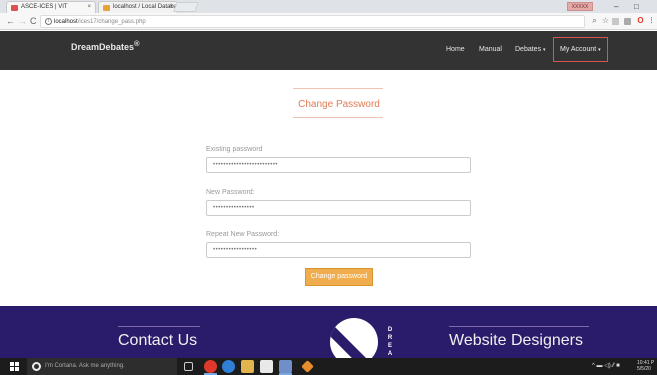  What do you see at coordinates (616, 6) in the screenshot?
I see `minimize-icon: –` at bounding box center [616, 6].